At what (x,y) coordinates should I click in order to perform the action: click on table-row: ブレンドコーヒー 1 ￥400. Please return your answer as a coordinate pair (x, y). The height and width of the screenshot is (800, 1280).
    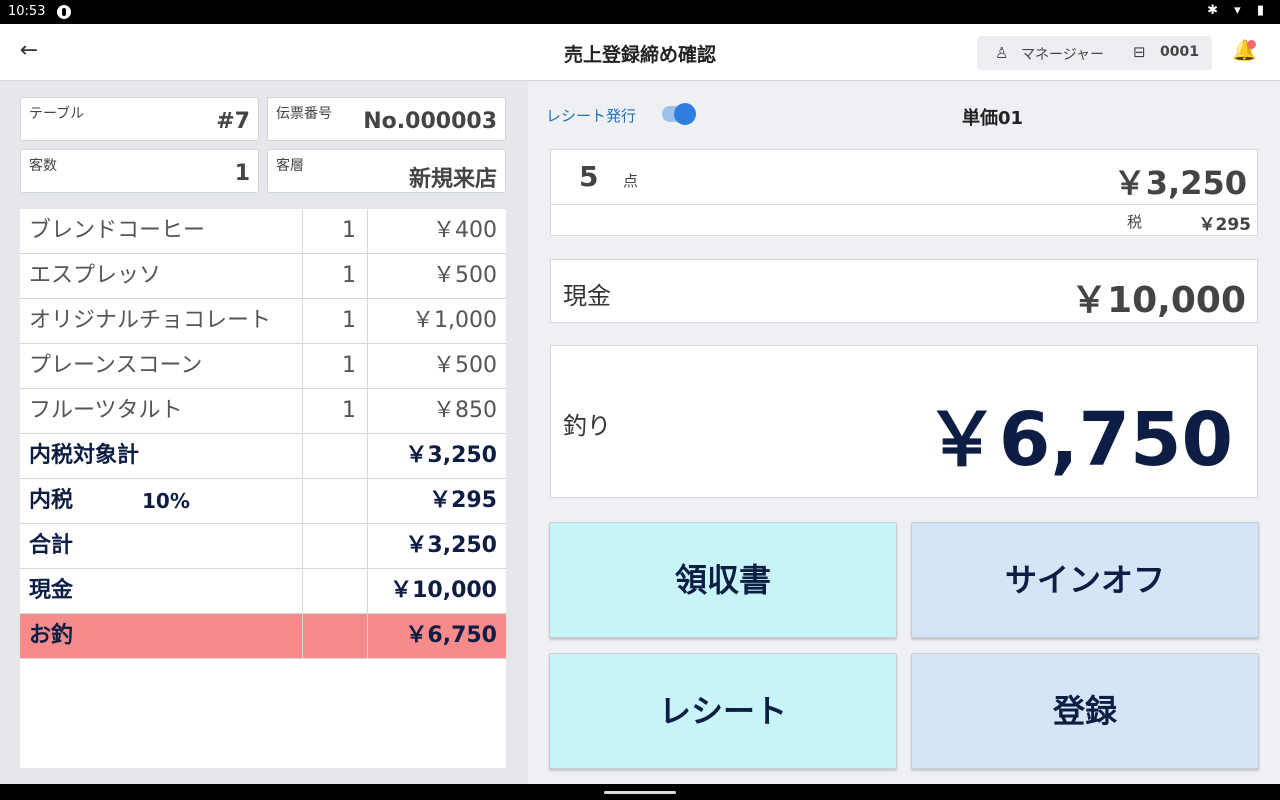
    Looking at the image, I should click on (263, 231).